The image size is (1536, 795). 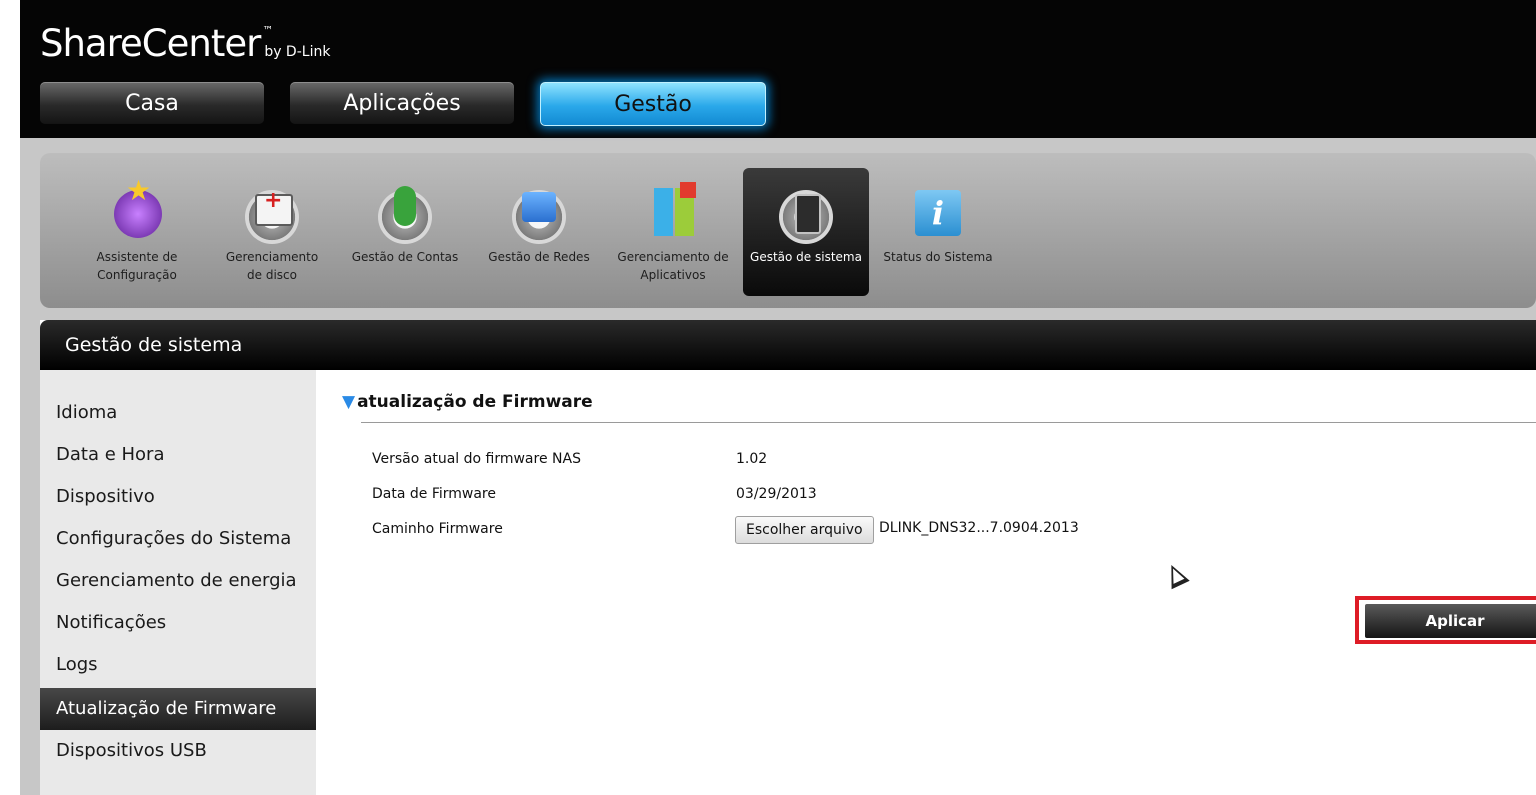 I want to click on tool-label: Assistente de Configuração, so click(x=137, y=266).